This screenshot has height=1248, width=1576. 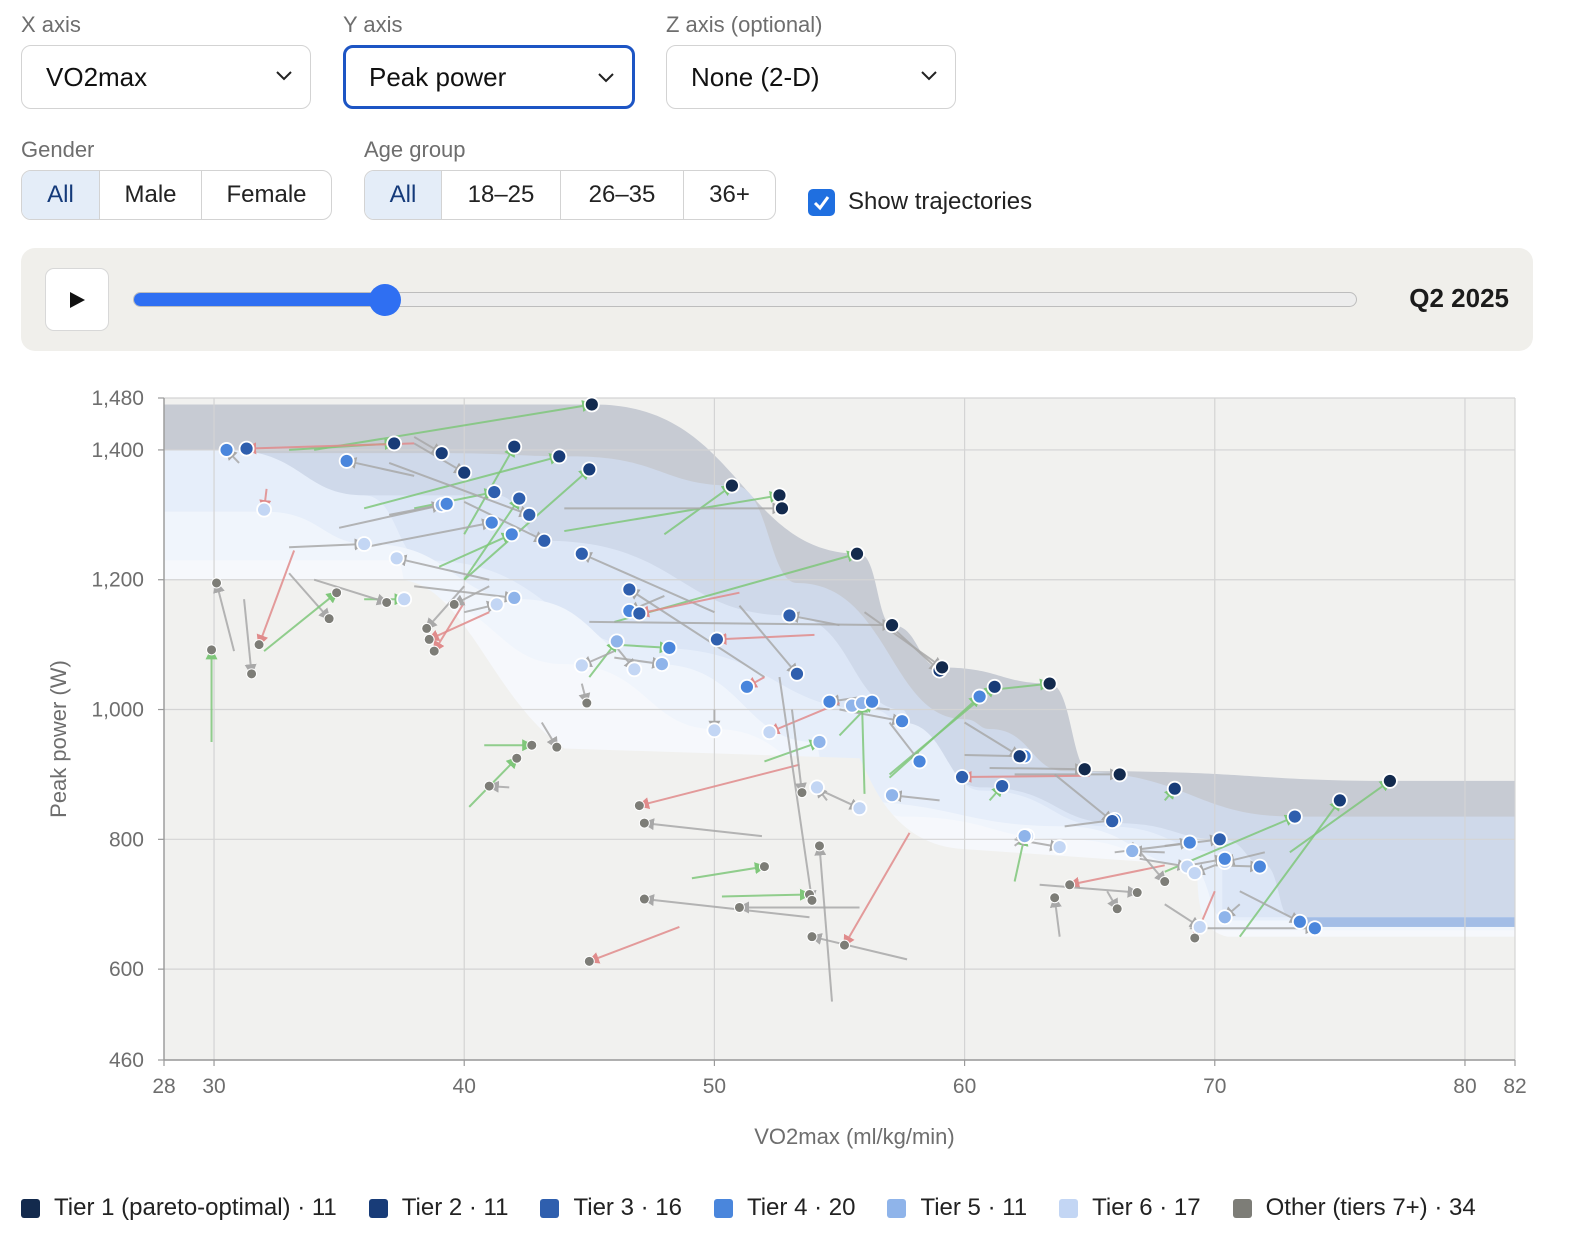 I want to click on x-axis-value: VO2max, so click(x=97, y=76).